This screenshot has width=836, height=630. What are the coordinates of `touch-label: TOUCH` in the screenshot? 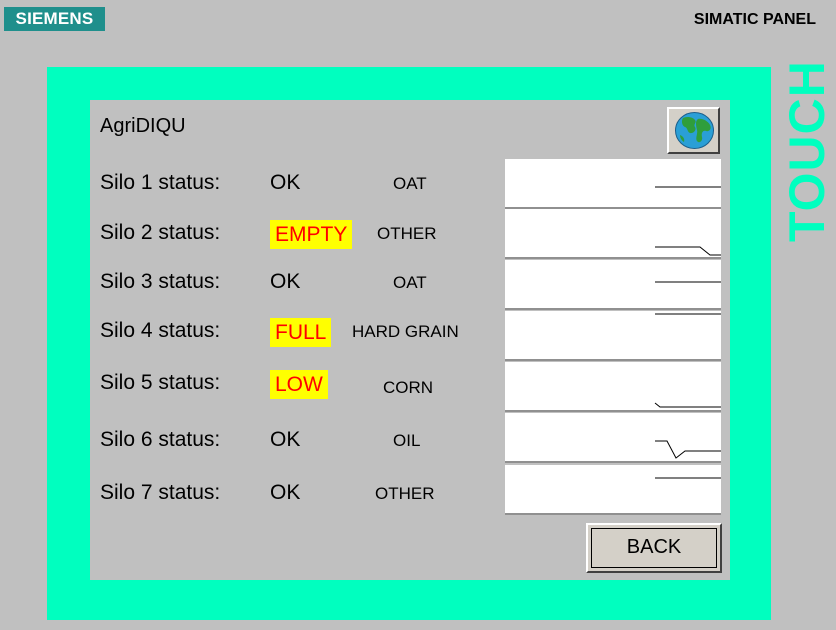 It's located at (807, 151).